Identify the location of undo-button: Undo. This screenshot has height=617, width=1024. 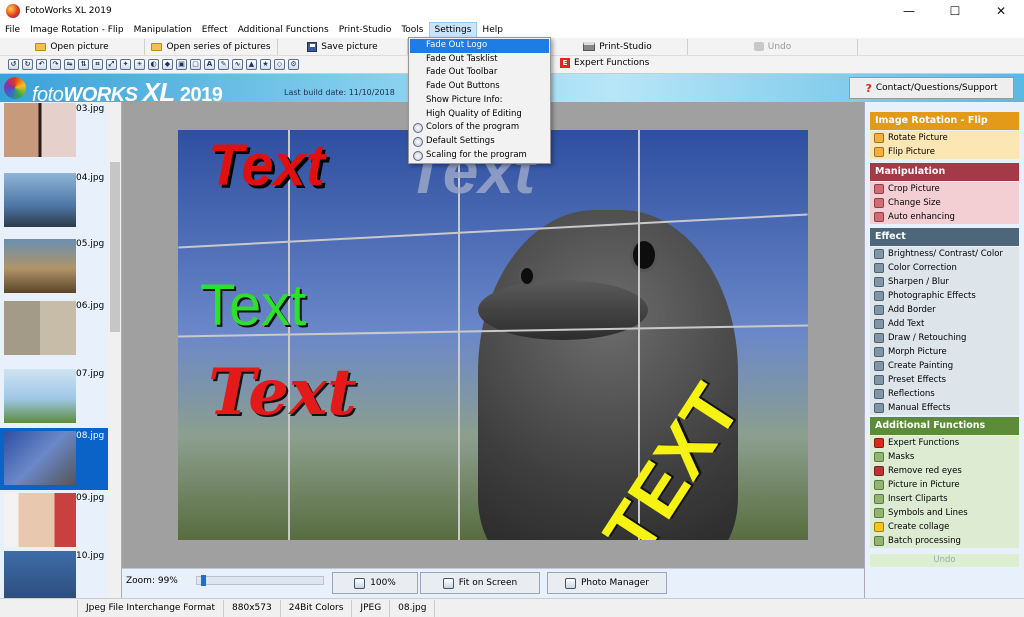
(773, 46).